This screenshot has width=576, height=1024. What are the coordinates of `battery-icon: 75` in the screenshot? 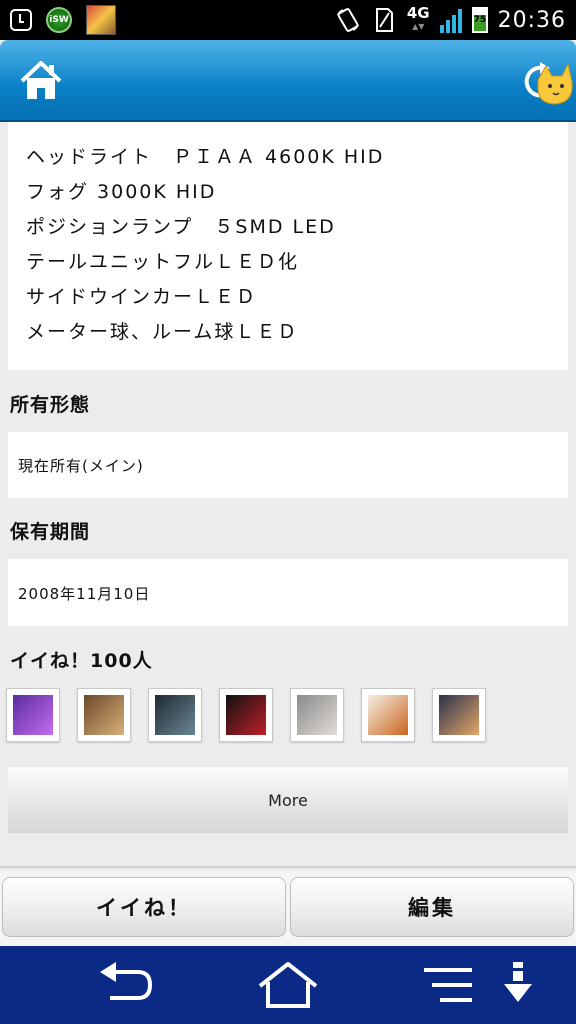 It's located at (479, 20).